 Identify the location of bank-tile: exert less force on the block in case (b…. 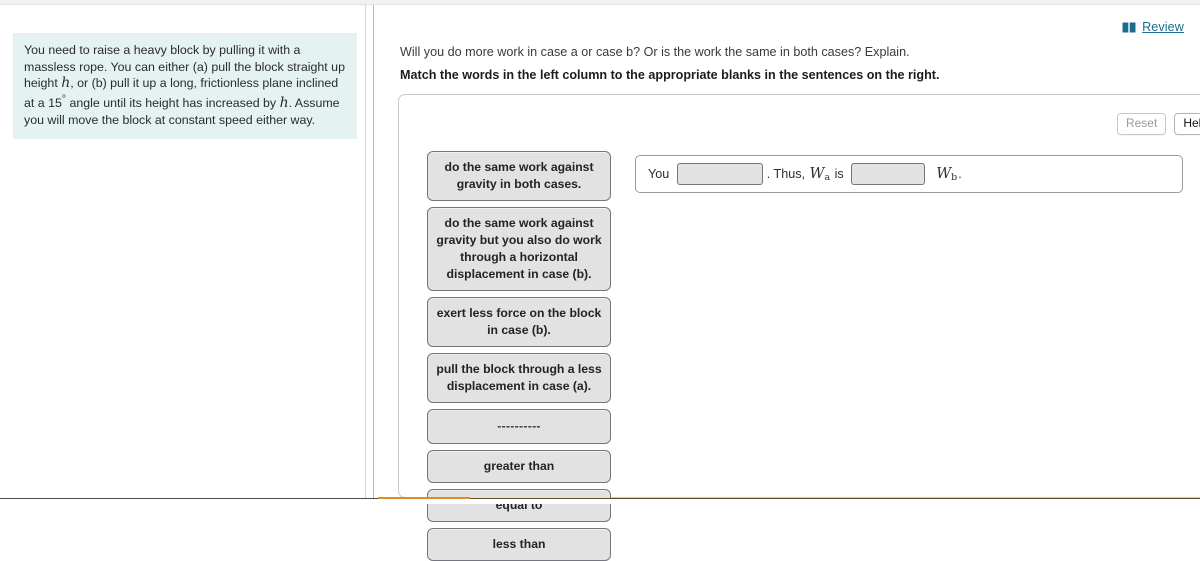
(519, 322).